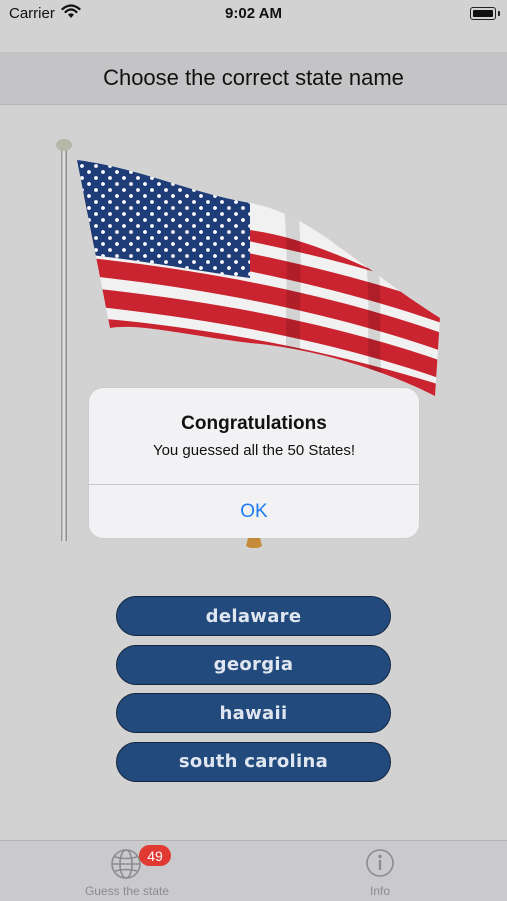 The image size is (507, 901). Describe the element at coordinates (253, 713) in the screenshot. I see `answer-button-hawaii: hawaii` at that location.